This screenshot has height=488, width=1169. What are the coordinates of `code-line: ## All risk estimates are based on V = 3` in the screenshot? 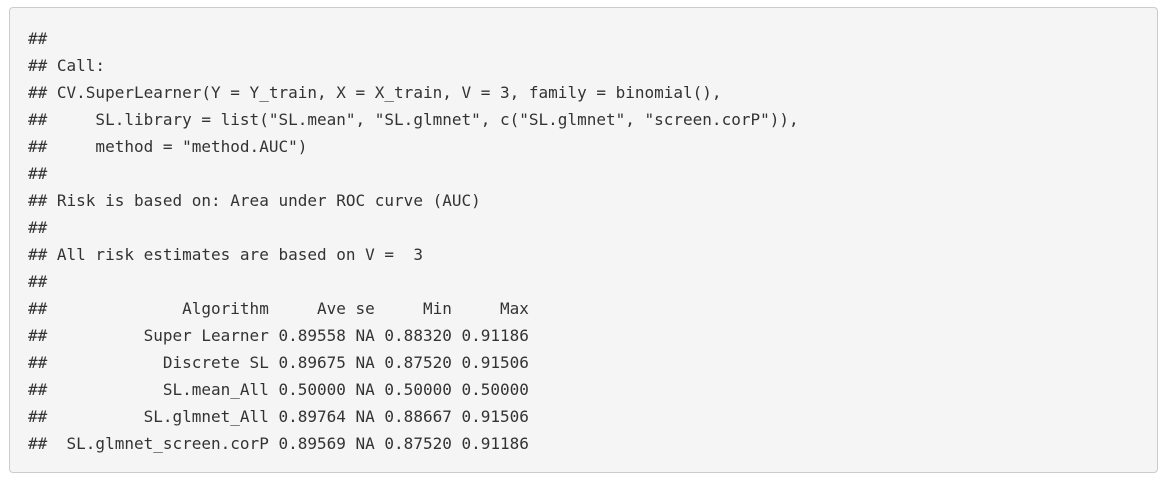 It's located at (225, 254).